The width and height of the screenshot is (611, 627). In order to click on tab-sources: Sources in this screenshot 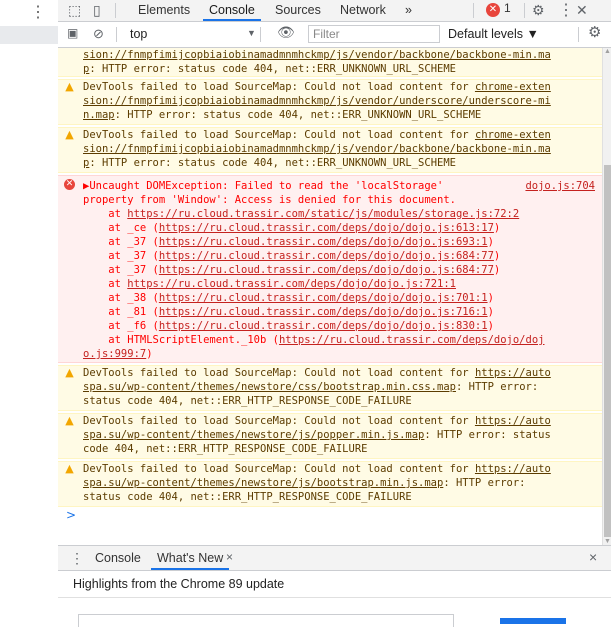, I will do `click(298, 10)`.